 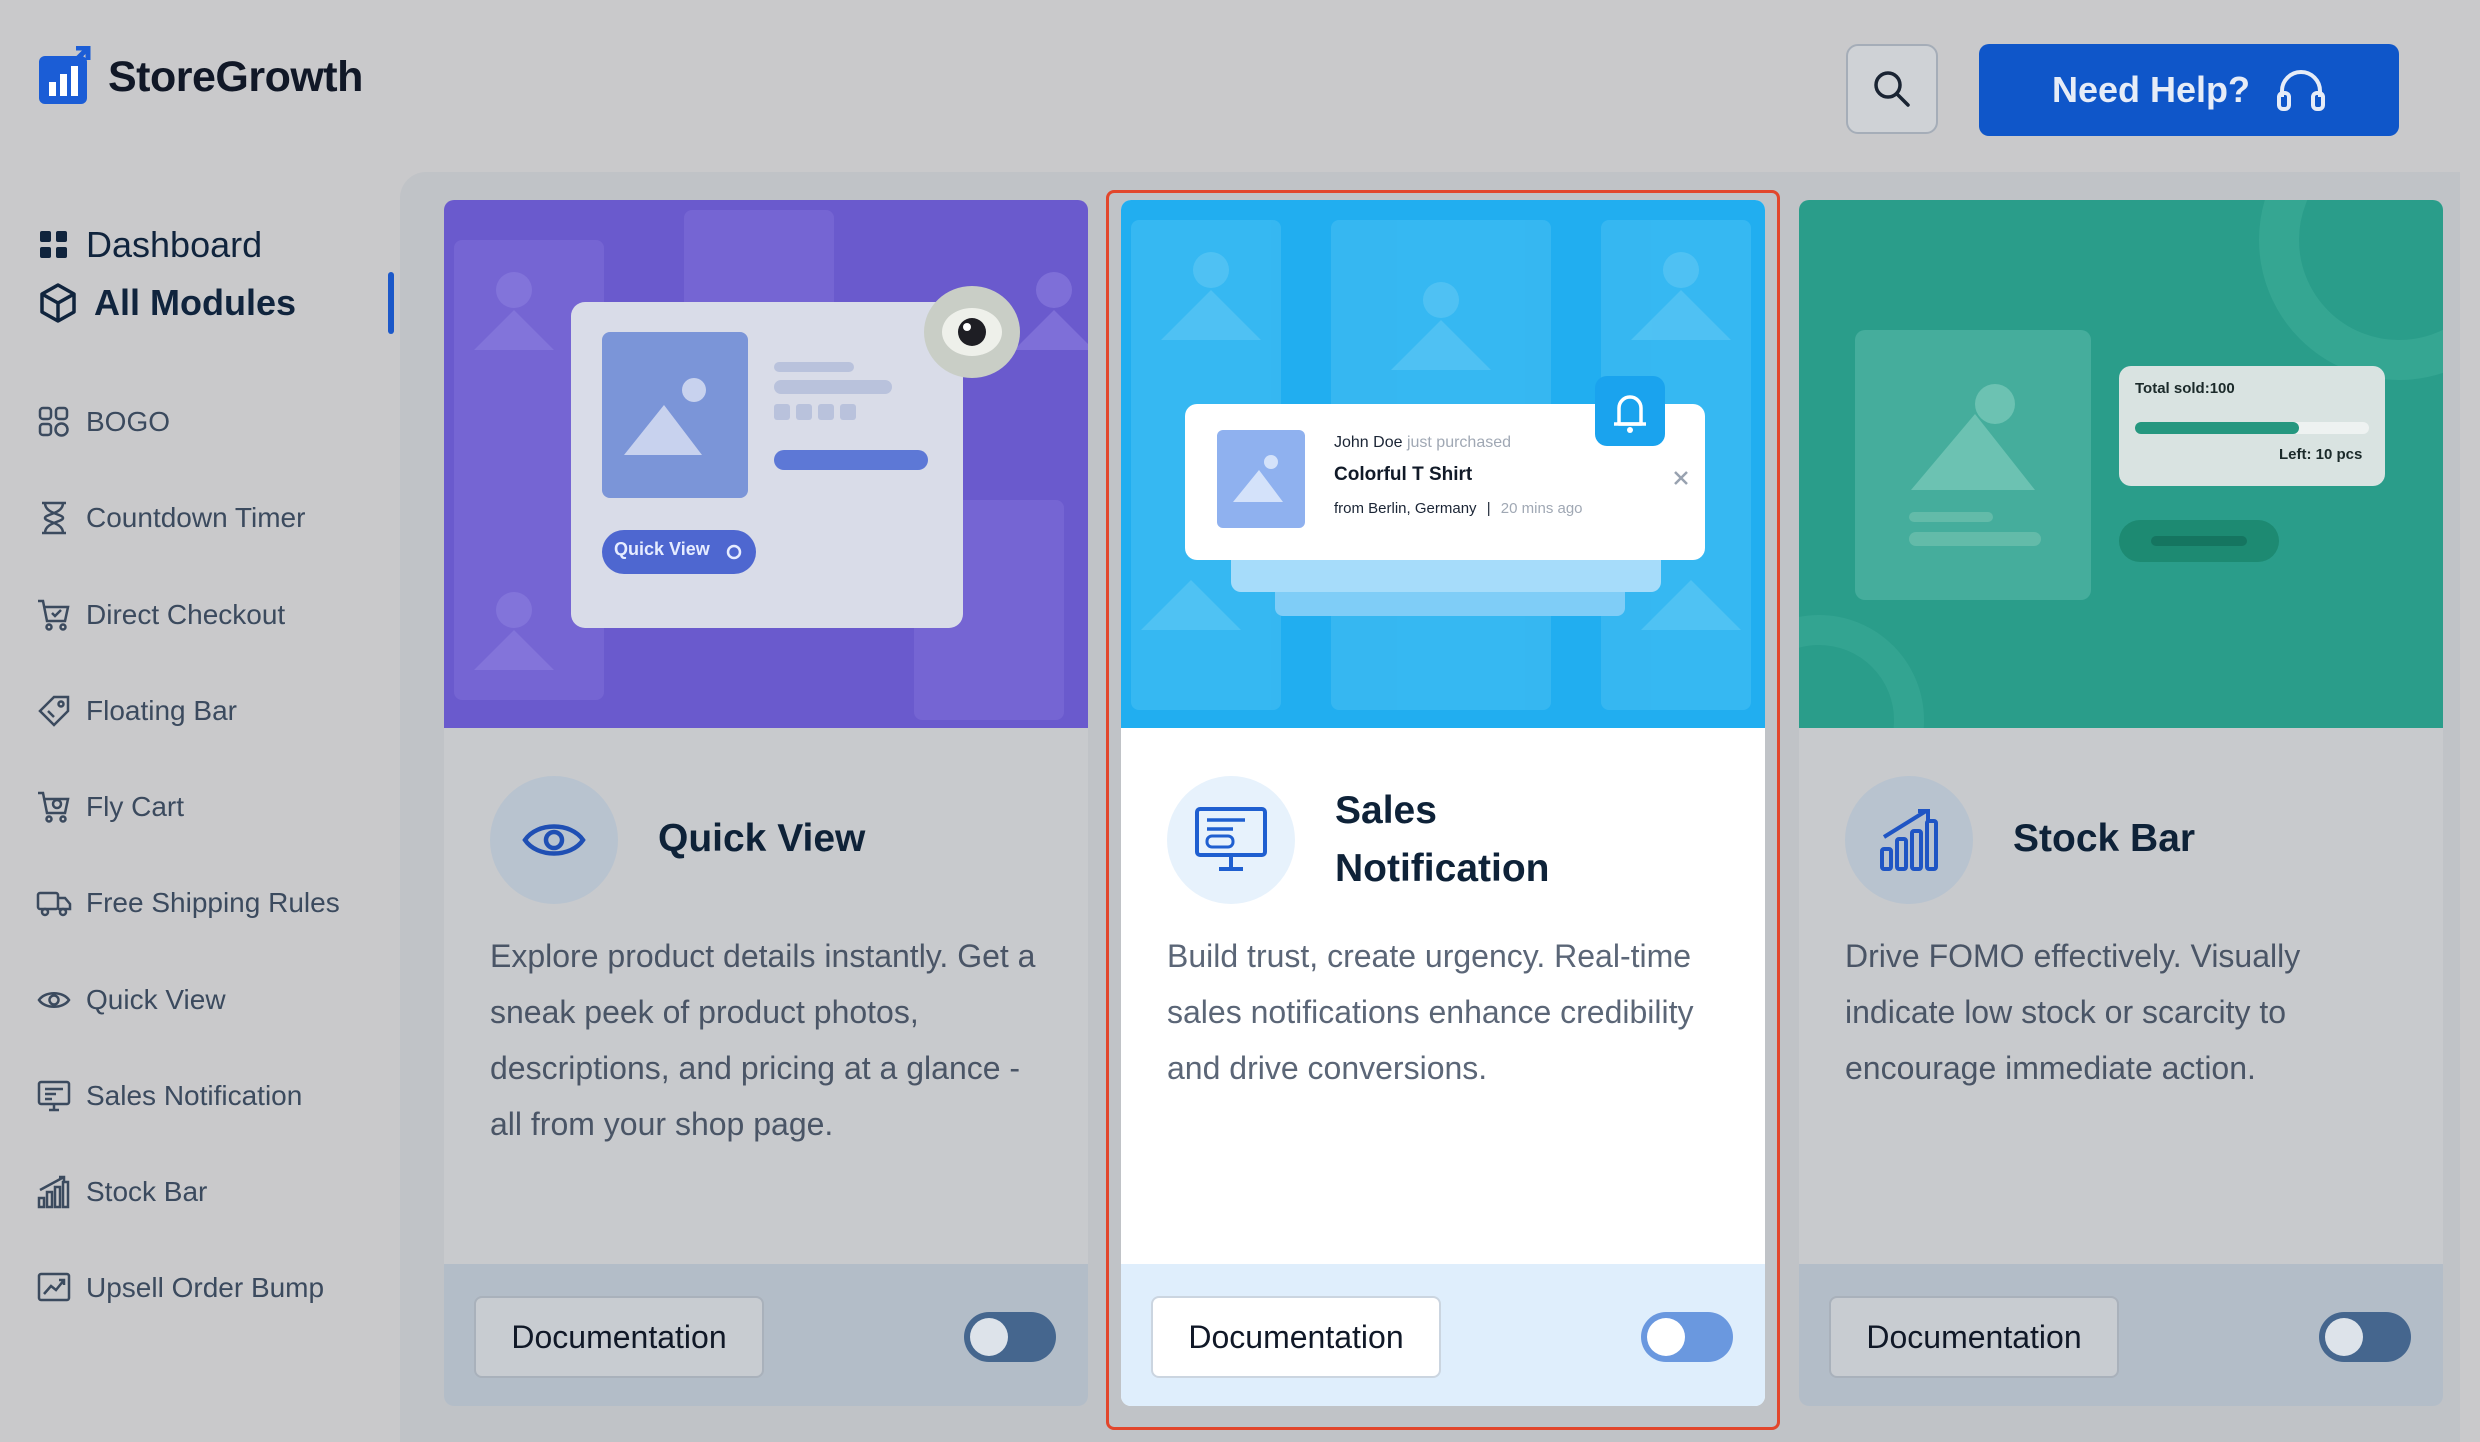 I want to click on sidebar-item-label: Fly Cart, so click(x=135, y=806).